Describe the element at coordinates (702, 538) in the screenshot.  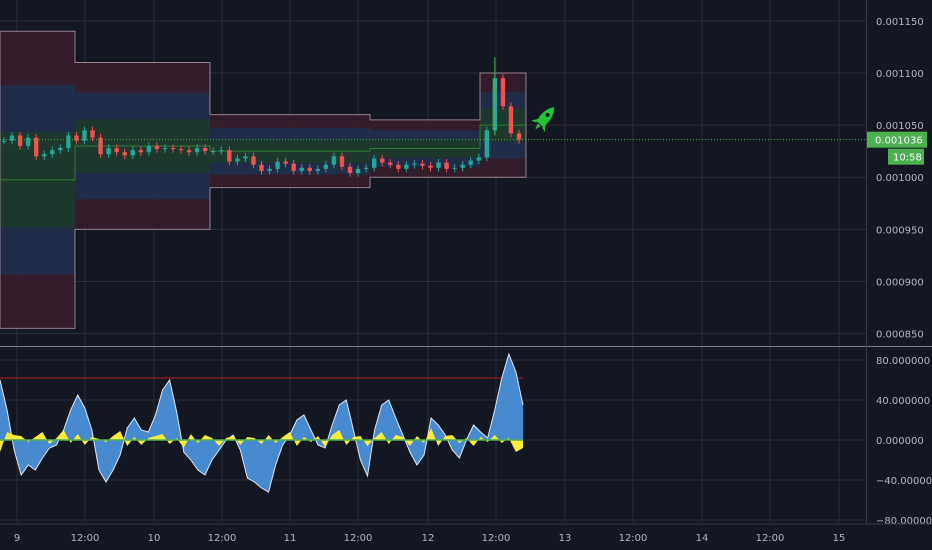
I see `x-tick-10: 14` at that location.